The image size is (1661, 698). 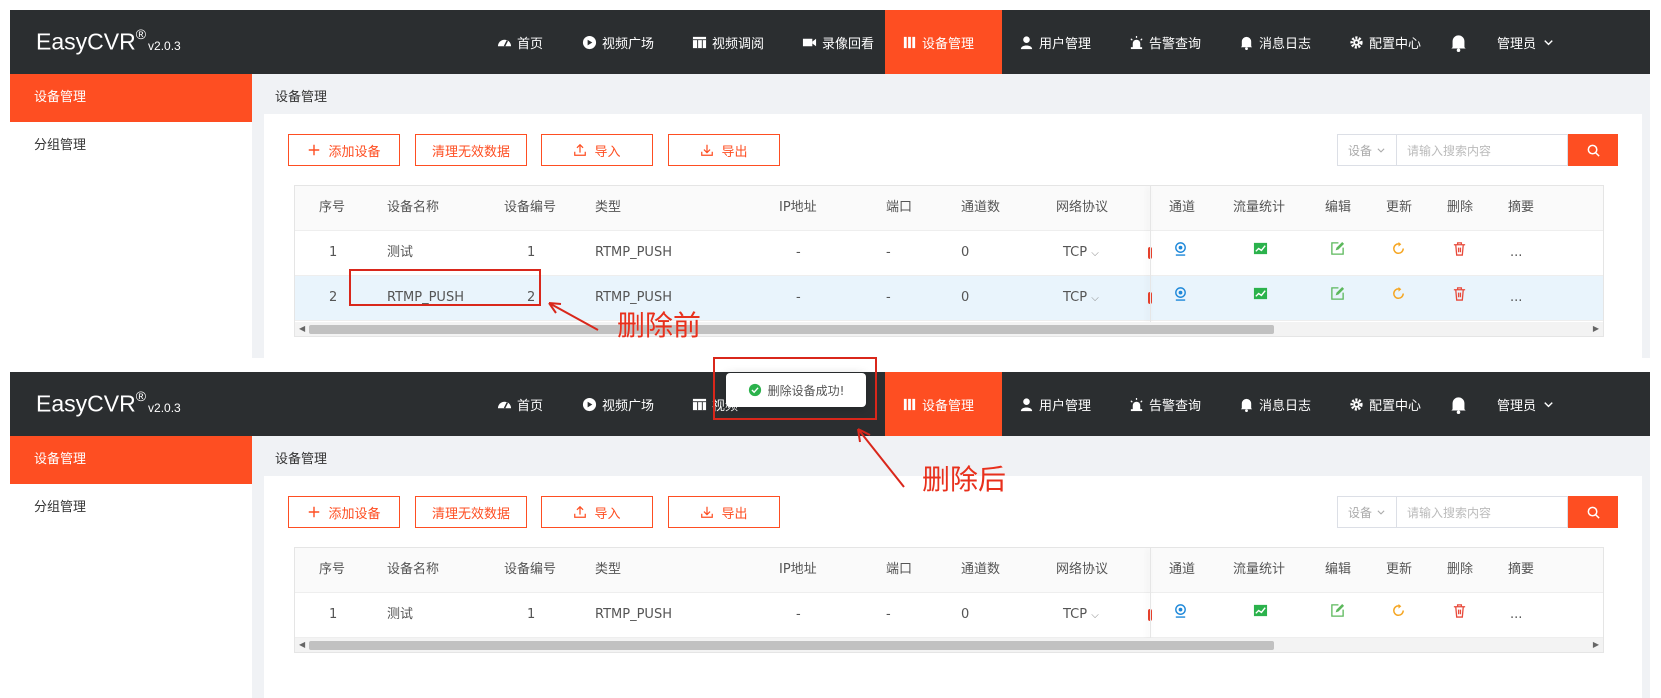 What do you see at coordinates (838, 42) in the screenshot?
I see `nav-playback: 录像回看` at bounding box center [838, 42].